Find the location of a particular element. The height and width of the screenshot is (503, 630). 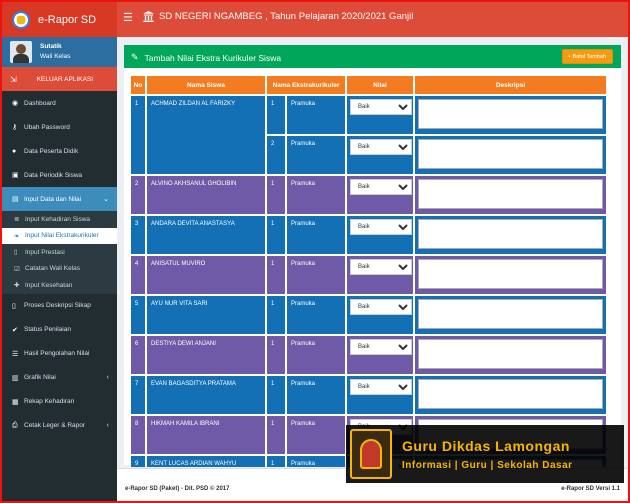

student-name: EVAN BAGASDITYA PRATAMA is located at coordinates (206, 395).